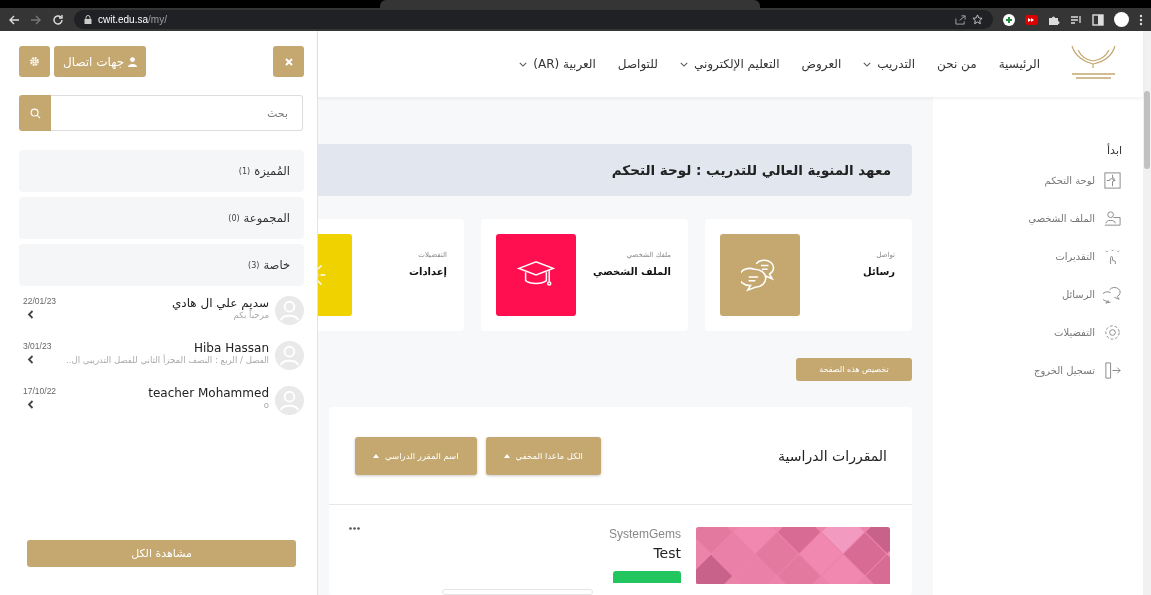  What do you see at coordinates (729, 64) in the screenshot?
I see `nav-link: التعليم الإلكتروني` at bounding box center [729, 64].